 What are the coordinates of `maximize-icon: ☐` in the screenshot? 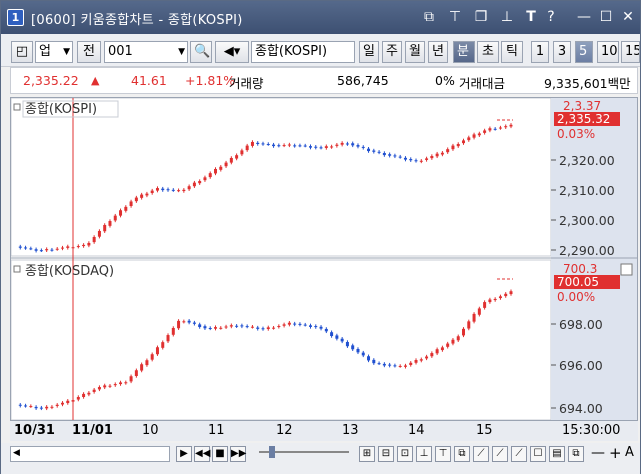 It's located at (606, 17).